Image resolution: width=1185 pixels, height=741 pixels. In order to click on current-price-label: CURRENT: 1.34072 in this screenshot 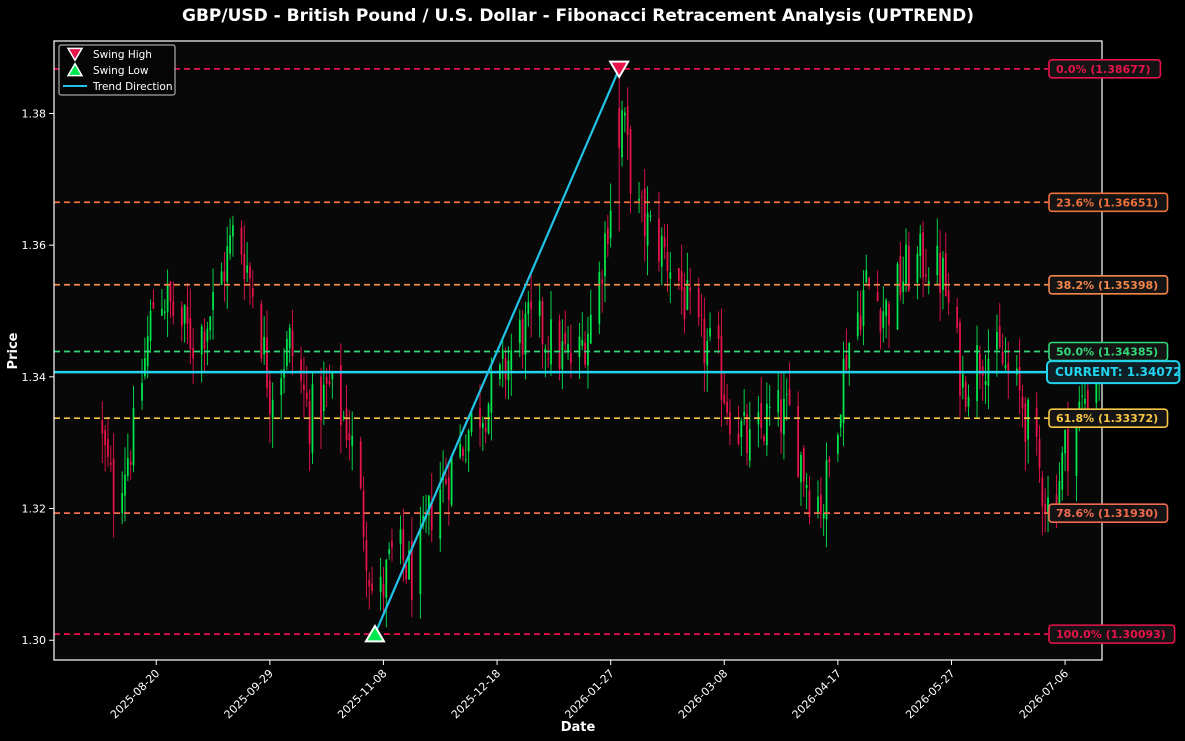, I will do `click(1113, 372)`.